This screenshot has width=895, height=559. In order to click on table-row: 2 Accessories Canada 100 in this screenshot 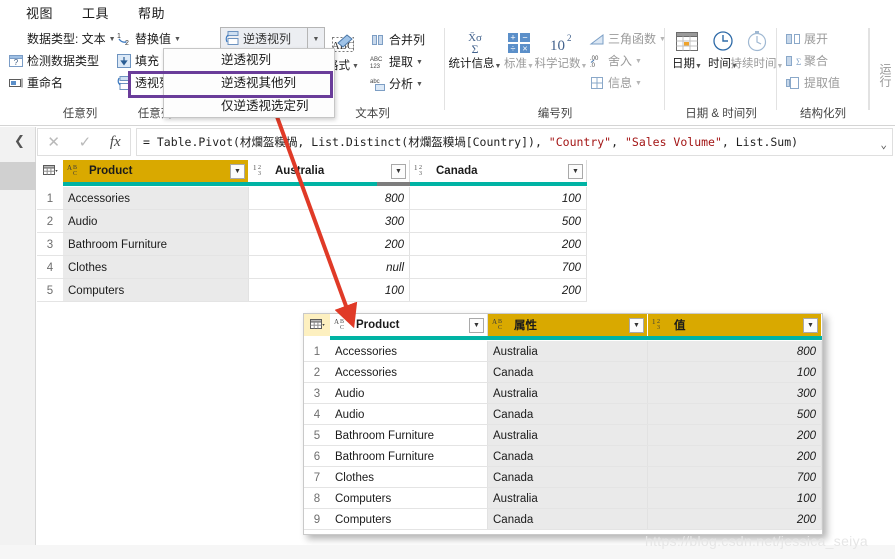, I will do `click(563, 372)`.